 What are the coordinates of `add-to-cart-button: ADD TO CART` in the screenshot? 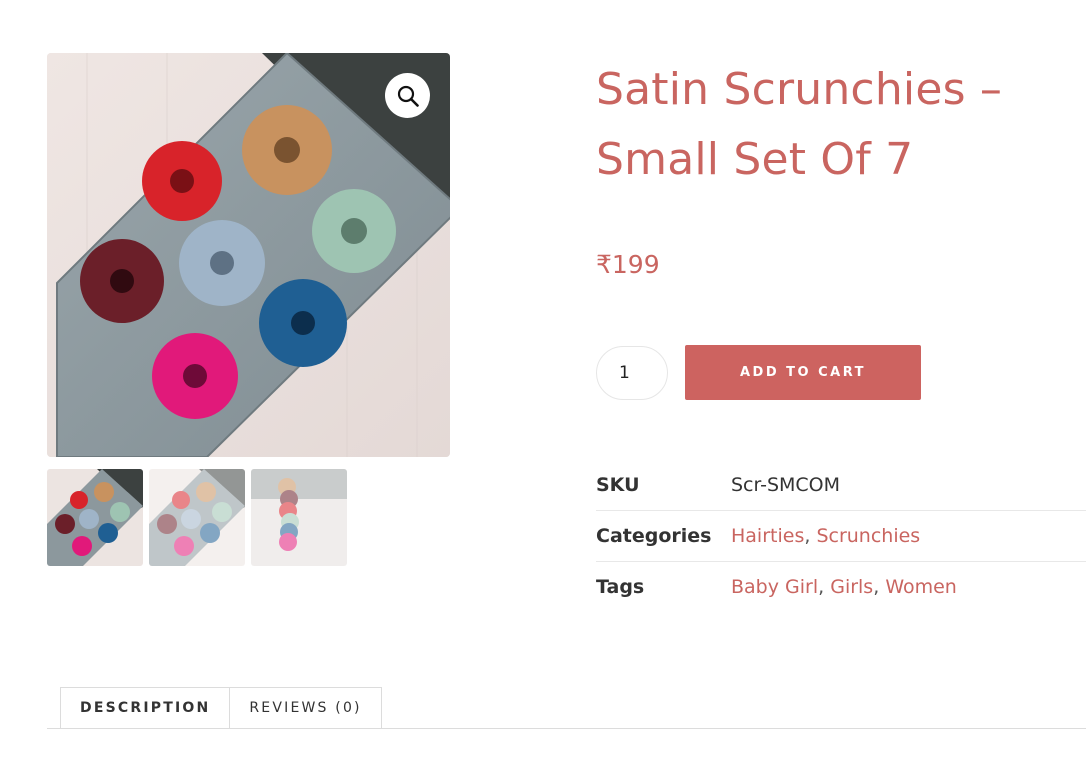 It's located at (803, 372).